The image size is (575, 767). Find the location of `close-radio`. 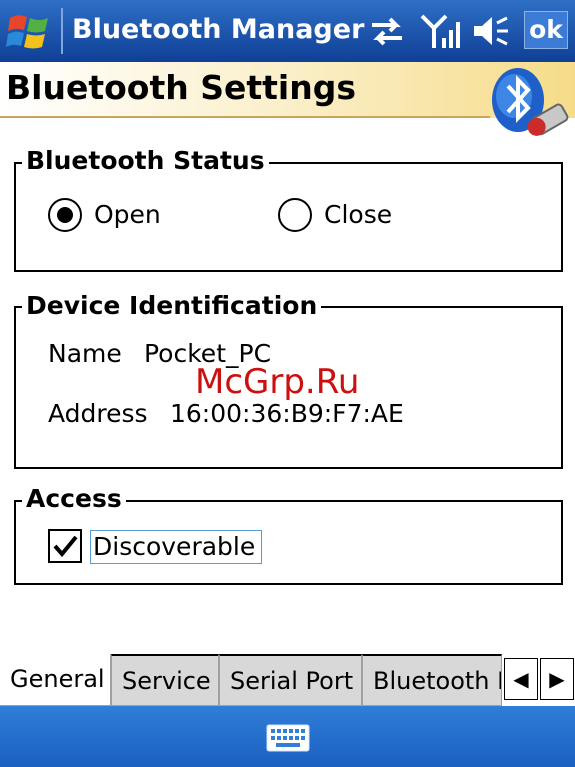

close-radio is located at coordinates (295, 215).